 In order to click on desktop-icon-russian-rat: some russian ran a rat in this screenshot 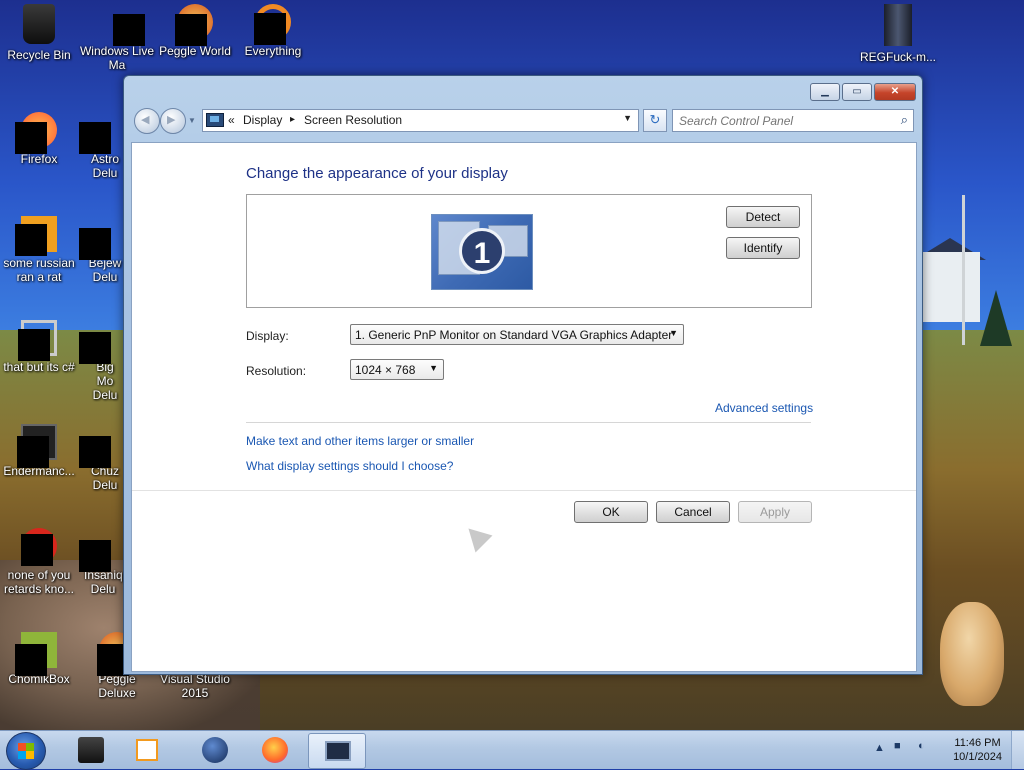, I will do `click(39, 250)`.